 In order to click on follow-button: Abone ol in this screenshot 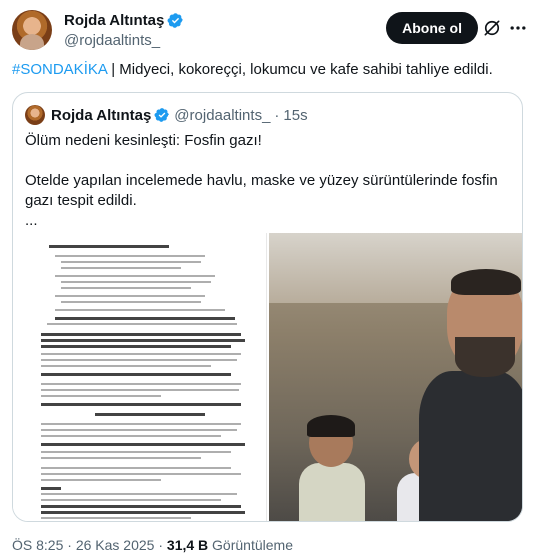, I will do `click(432, 28)`.